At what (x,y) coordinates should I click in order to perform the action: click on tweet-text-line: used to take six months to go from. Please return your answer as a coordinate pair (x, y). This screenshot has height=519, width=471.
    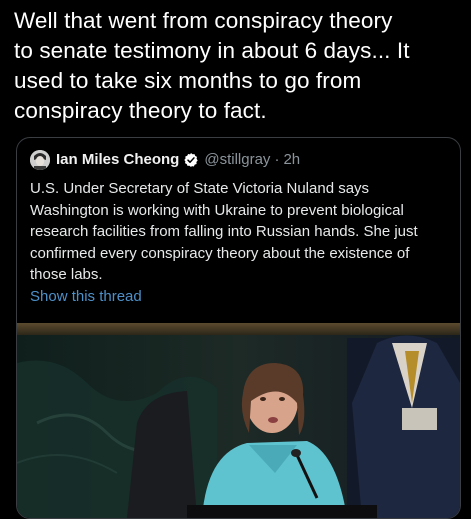
    Looking at the image, I should click on (188, 80).